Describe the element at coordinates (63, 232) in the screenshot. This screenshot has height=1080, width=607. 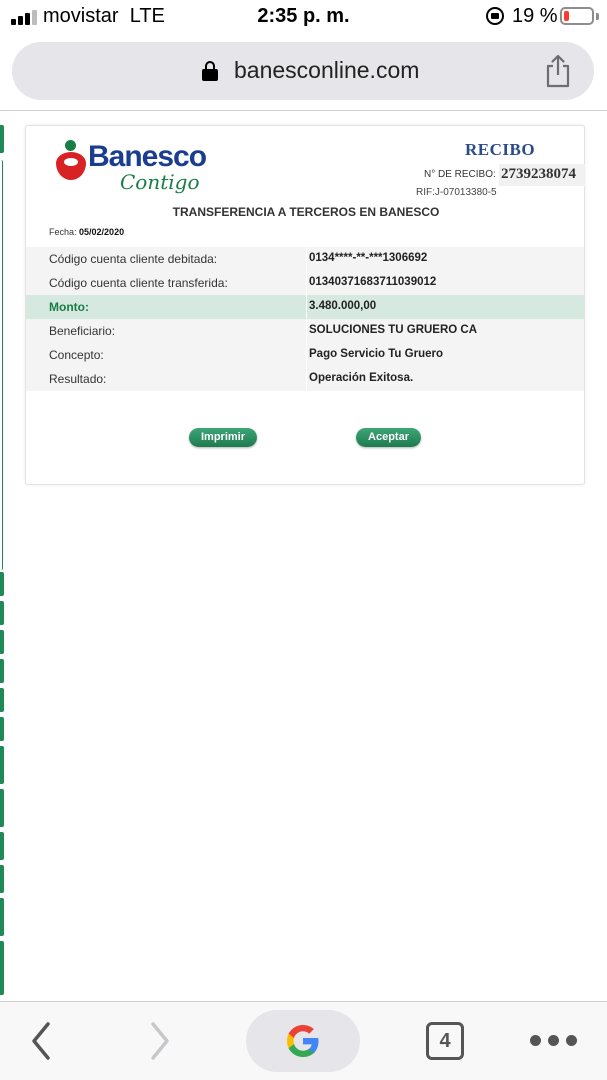
I see `date-label: Fecha:` at that location.